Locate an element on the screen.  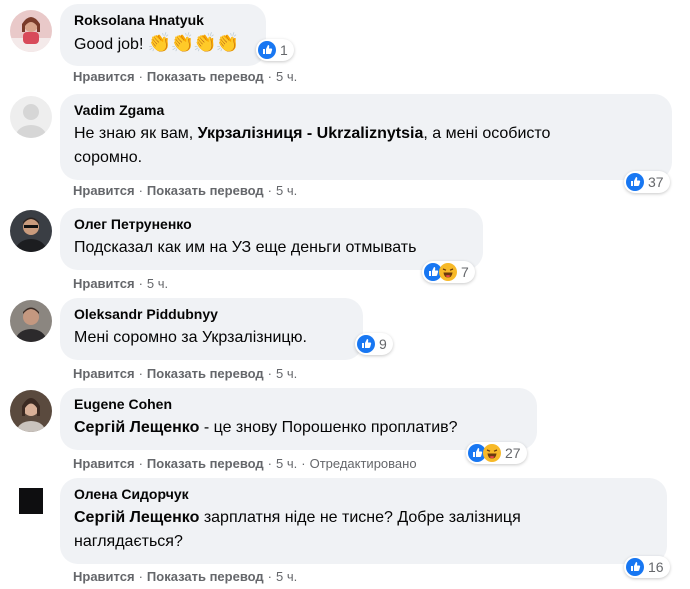
mention-link: Укрзалізниця - Ukrzaliznytsia is located at coordinates (311, 133).